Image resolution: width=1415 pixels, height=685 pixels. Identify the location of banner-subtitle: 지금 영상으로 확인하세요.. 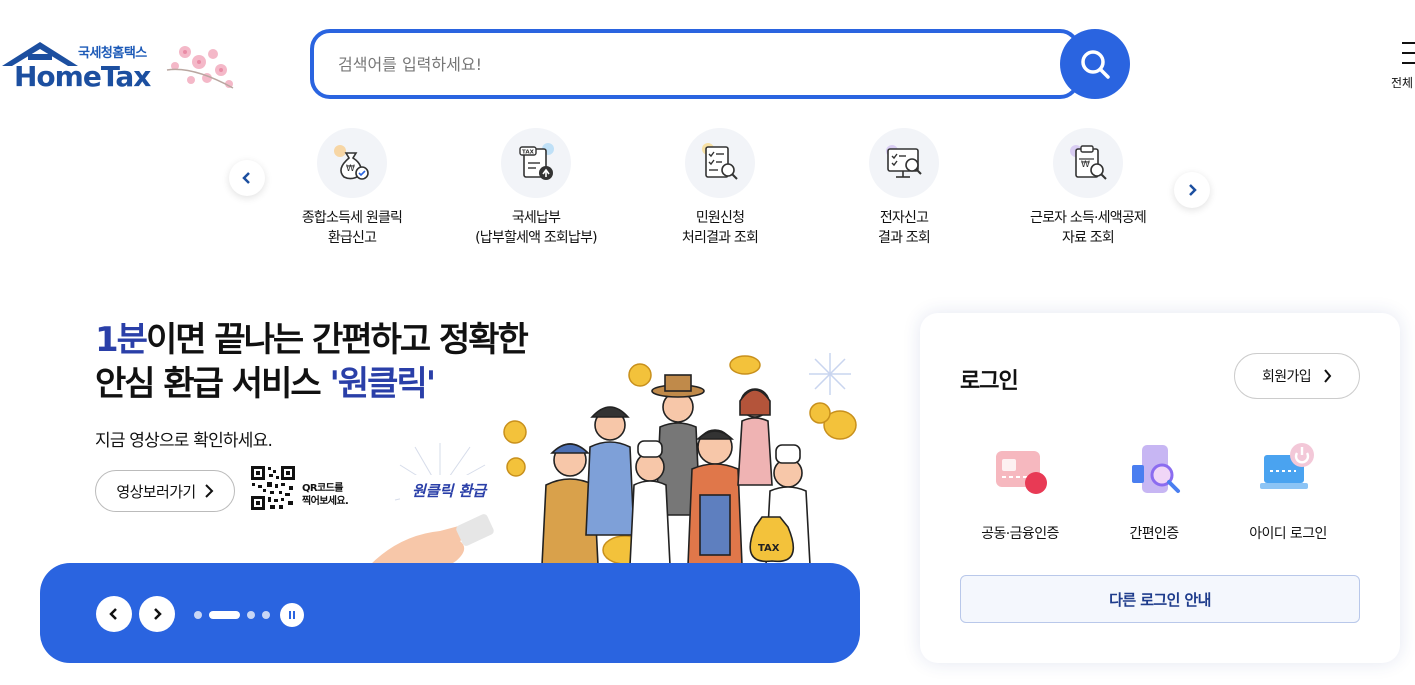
(184, 441).